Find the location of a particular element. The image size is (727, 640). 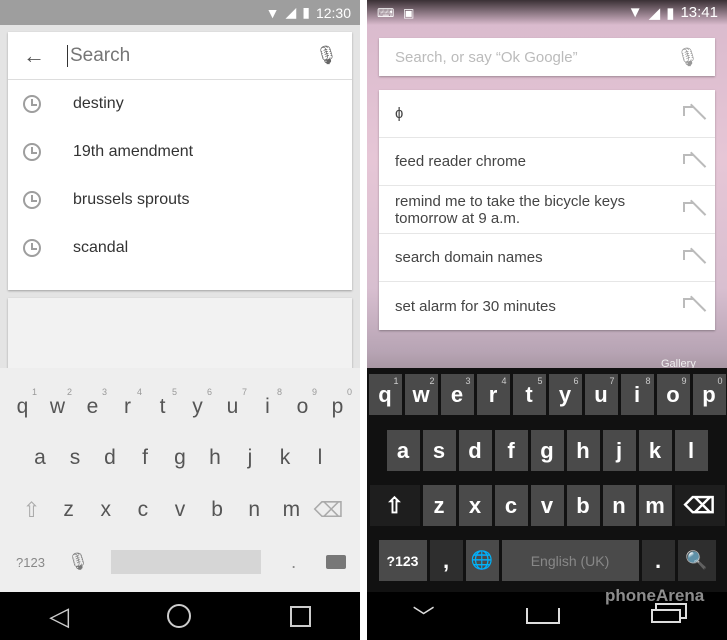

comma-key: , is located at coordinates (446, 560).